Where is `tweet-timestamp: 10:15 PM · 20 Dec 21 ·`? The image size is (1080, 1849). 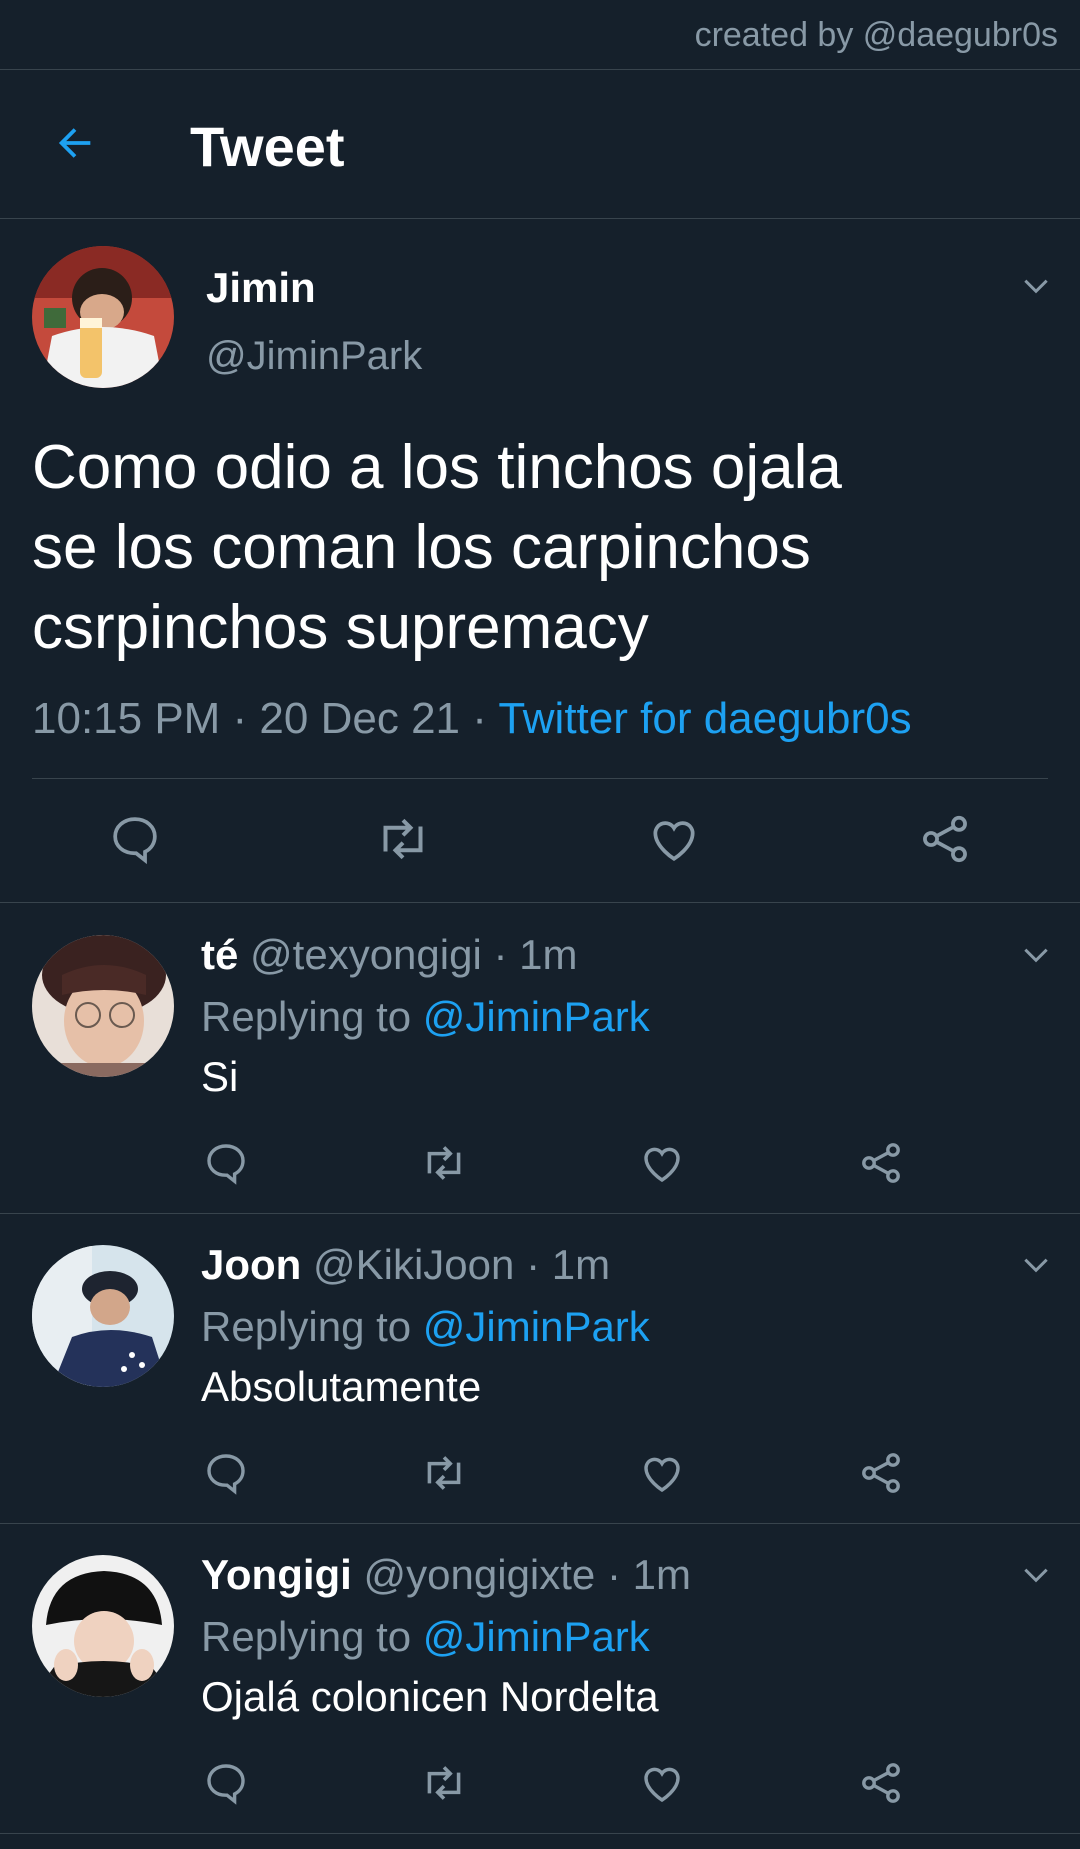 tweet-timestamp: 10:15 PM · 20 Dec 21 · is located at coordinates (265, 718).